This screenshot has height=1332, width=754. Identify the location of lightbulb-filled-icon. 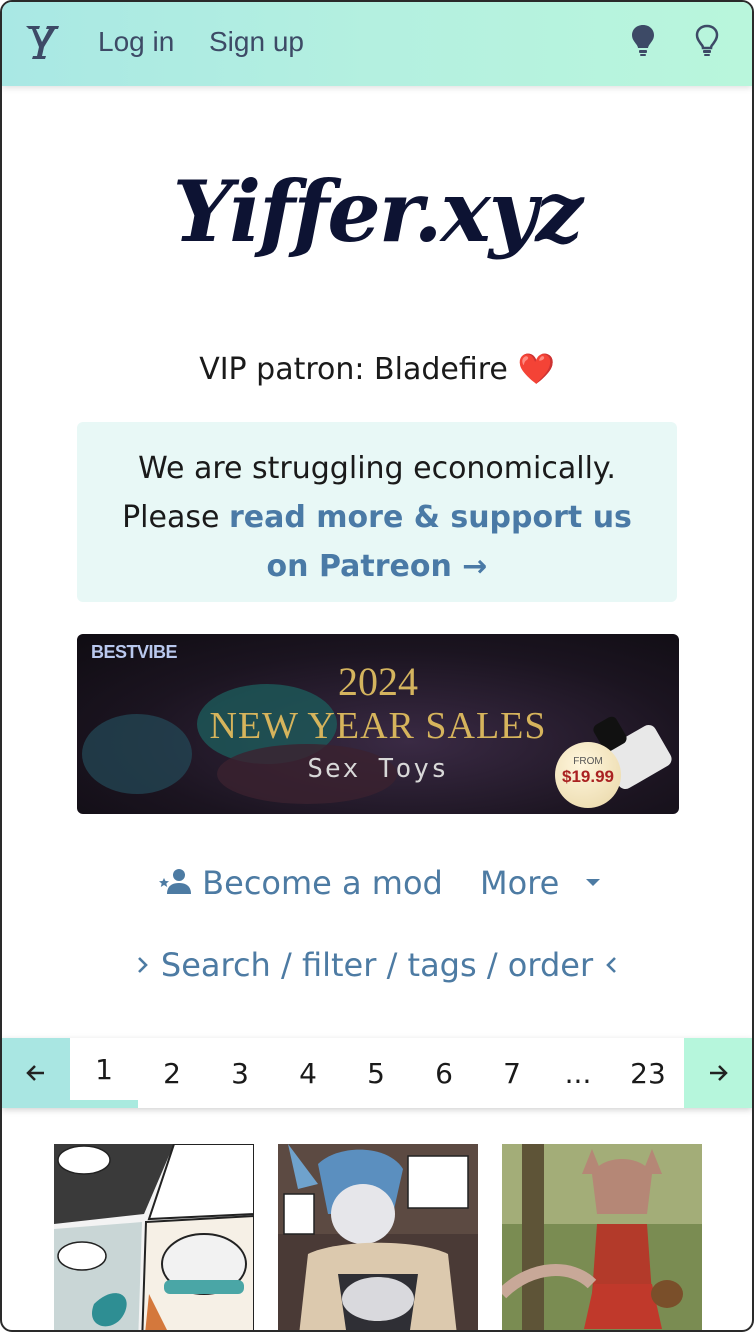
(643, 40).